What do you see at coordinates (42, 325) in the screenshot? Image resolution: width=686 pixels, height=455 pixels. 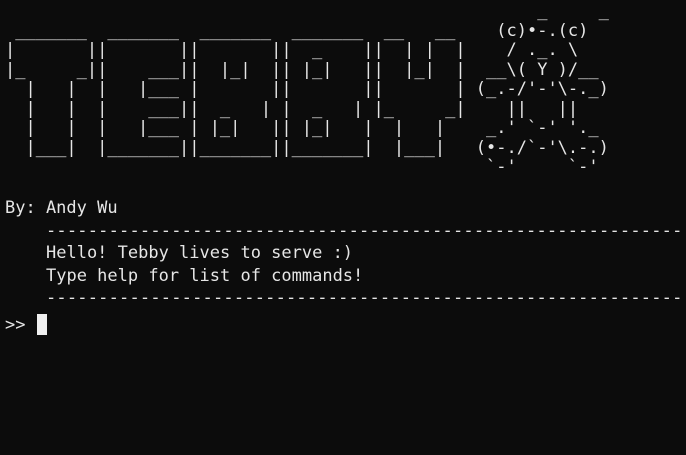 I see `text-cursor` at bounding box center [42, 325].